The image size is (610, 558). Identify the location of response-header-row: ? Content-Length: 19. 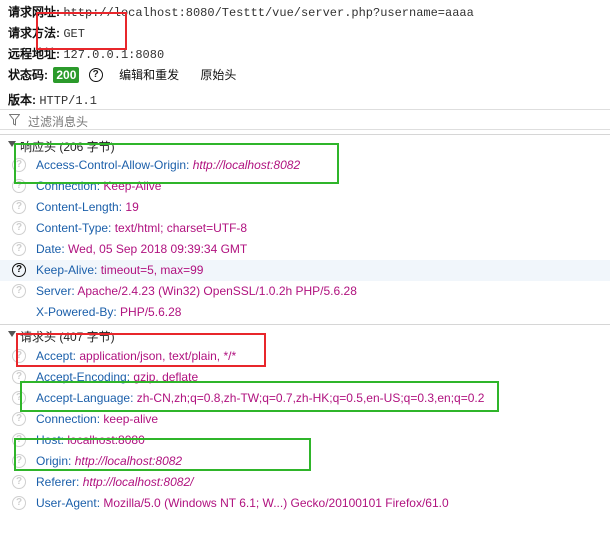
(305, 207).